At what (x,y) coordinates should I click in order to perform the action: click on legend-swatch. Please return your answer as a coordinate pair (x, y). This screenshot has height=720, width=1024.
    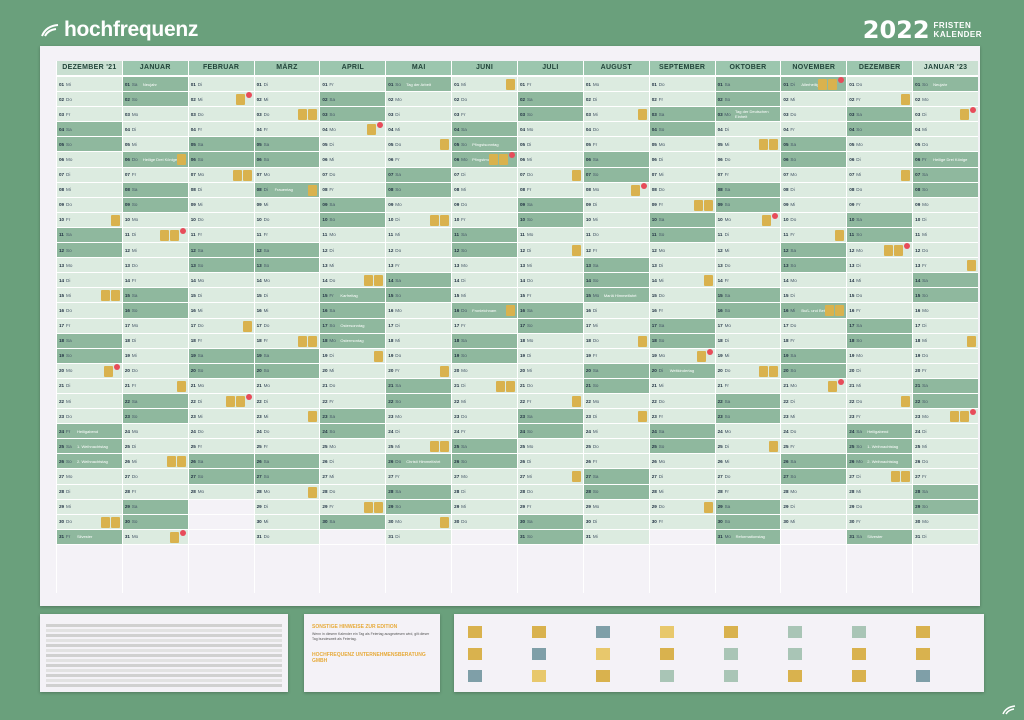
    Looking at the image, I should click on (603, 676).